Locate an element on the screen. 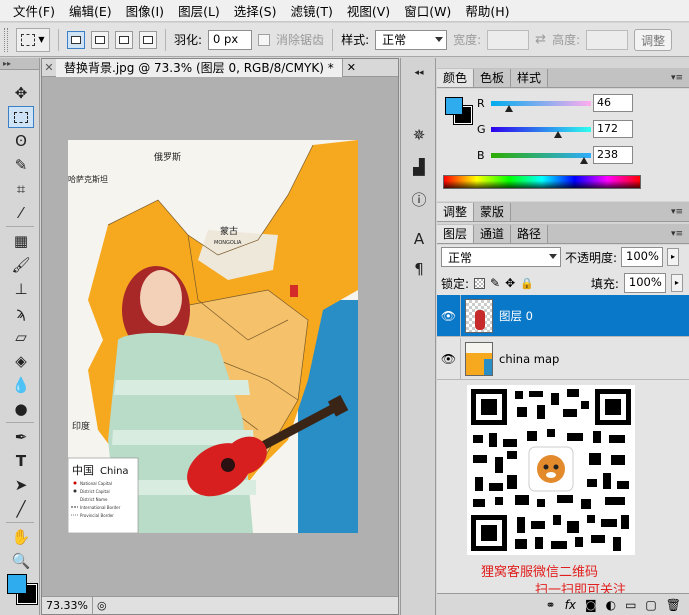 This screenshot has width=689, height=615. close-document-icon: ✕ is located at coordinates (351, 67).